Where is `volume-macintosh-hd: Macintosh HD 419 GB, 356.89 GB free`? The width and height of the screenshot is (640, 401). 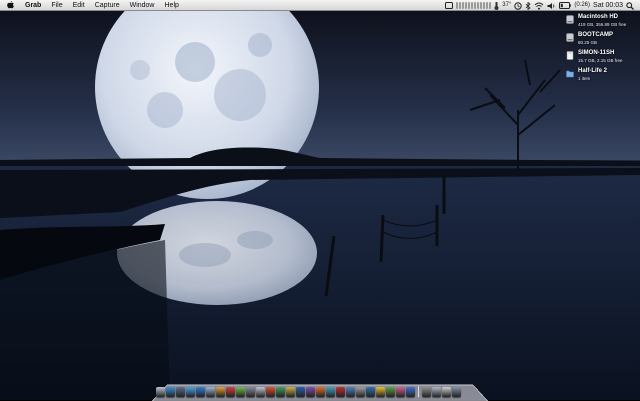 volume-macintosh-hd: Macintosh HD 419 GB, 356.89 GB free is located at coordinates (602, 22).